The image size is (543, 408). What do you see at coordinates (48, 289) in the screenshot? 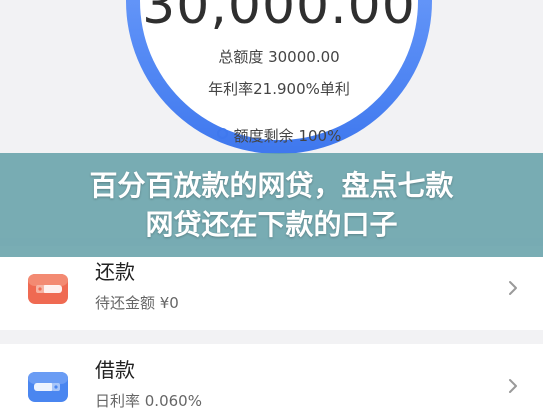
I see `repay-wallet-icon` at bounding box center [48, 289].